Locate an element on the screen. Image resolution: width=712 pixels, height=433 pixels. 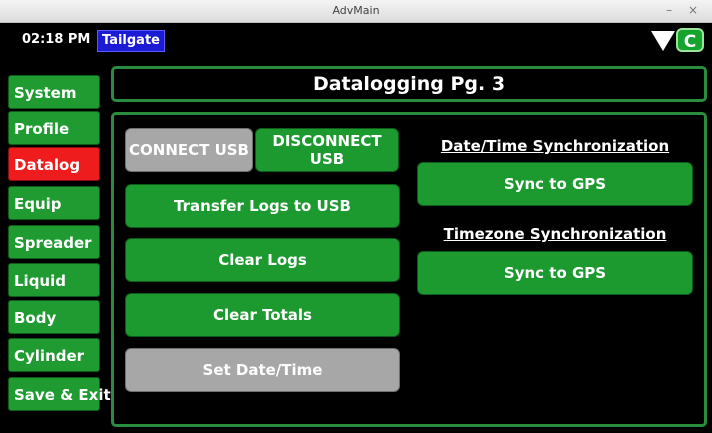
window-title: AdvMain is located at coordinates (356, 10).